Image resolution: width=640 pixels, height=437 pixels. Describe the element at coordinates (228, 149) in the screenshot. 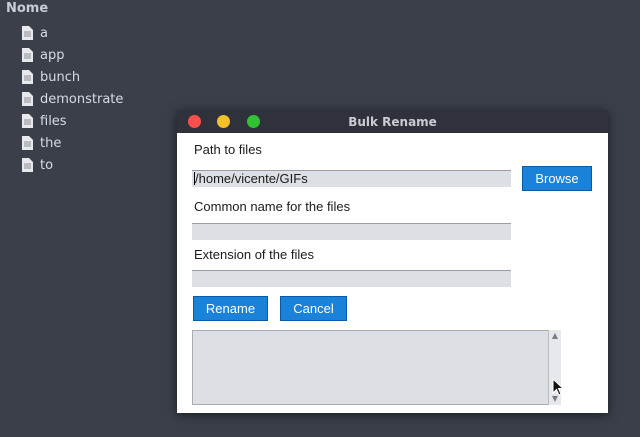

I see `path-label: Path to files` at that location.